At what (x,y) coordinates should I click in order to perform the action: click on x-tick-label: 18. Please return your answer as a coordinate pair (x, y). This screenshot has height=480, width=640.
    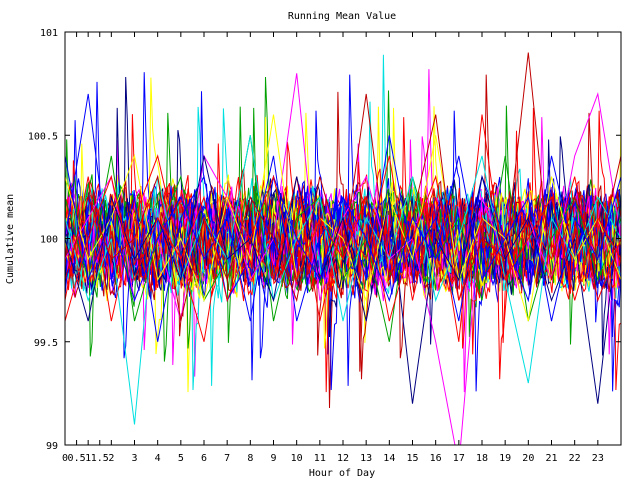
    Looking at the image, I should click on (482, 458).